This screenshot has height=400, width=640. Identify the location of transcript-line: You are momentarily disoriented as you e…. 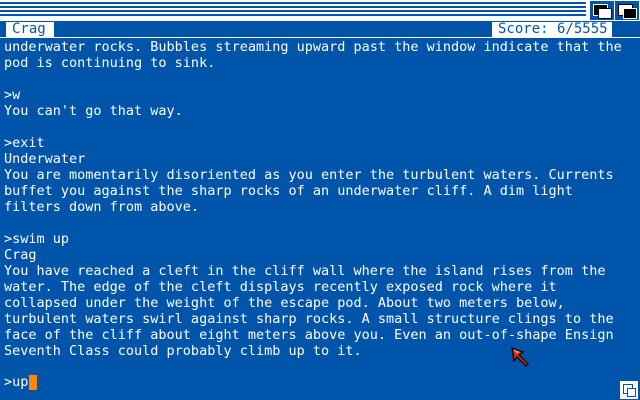
(309, 175).